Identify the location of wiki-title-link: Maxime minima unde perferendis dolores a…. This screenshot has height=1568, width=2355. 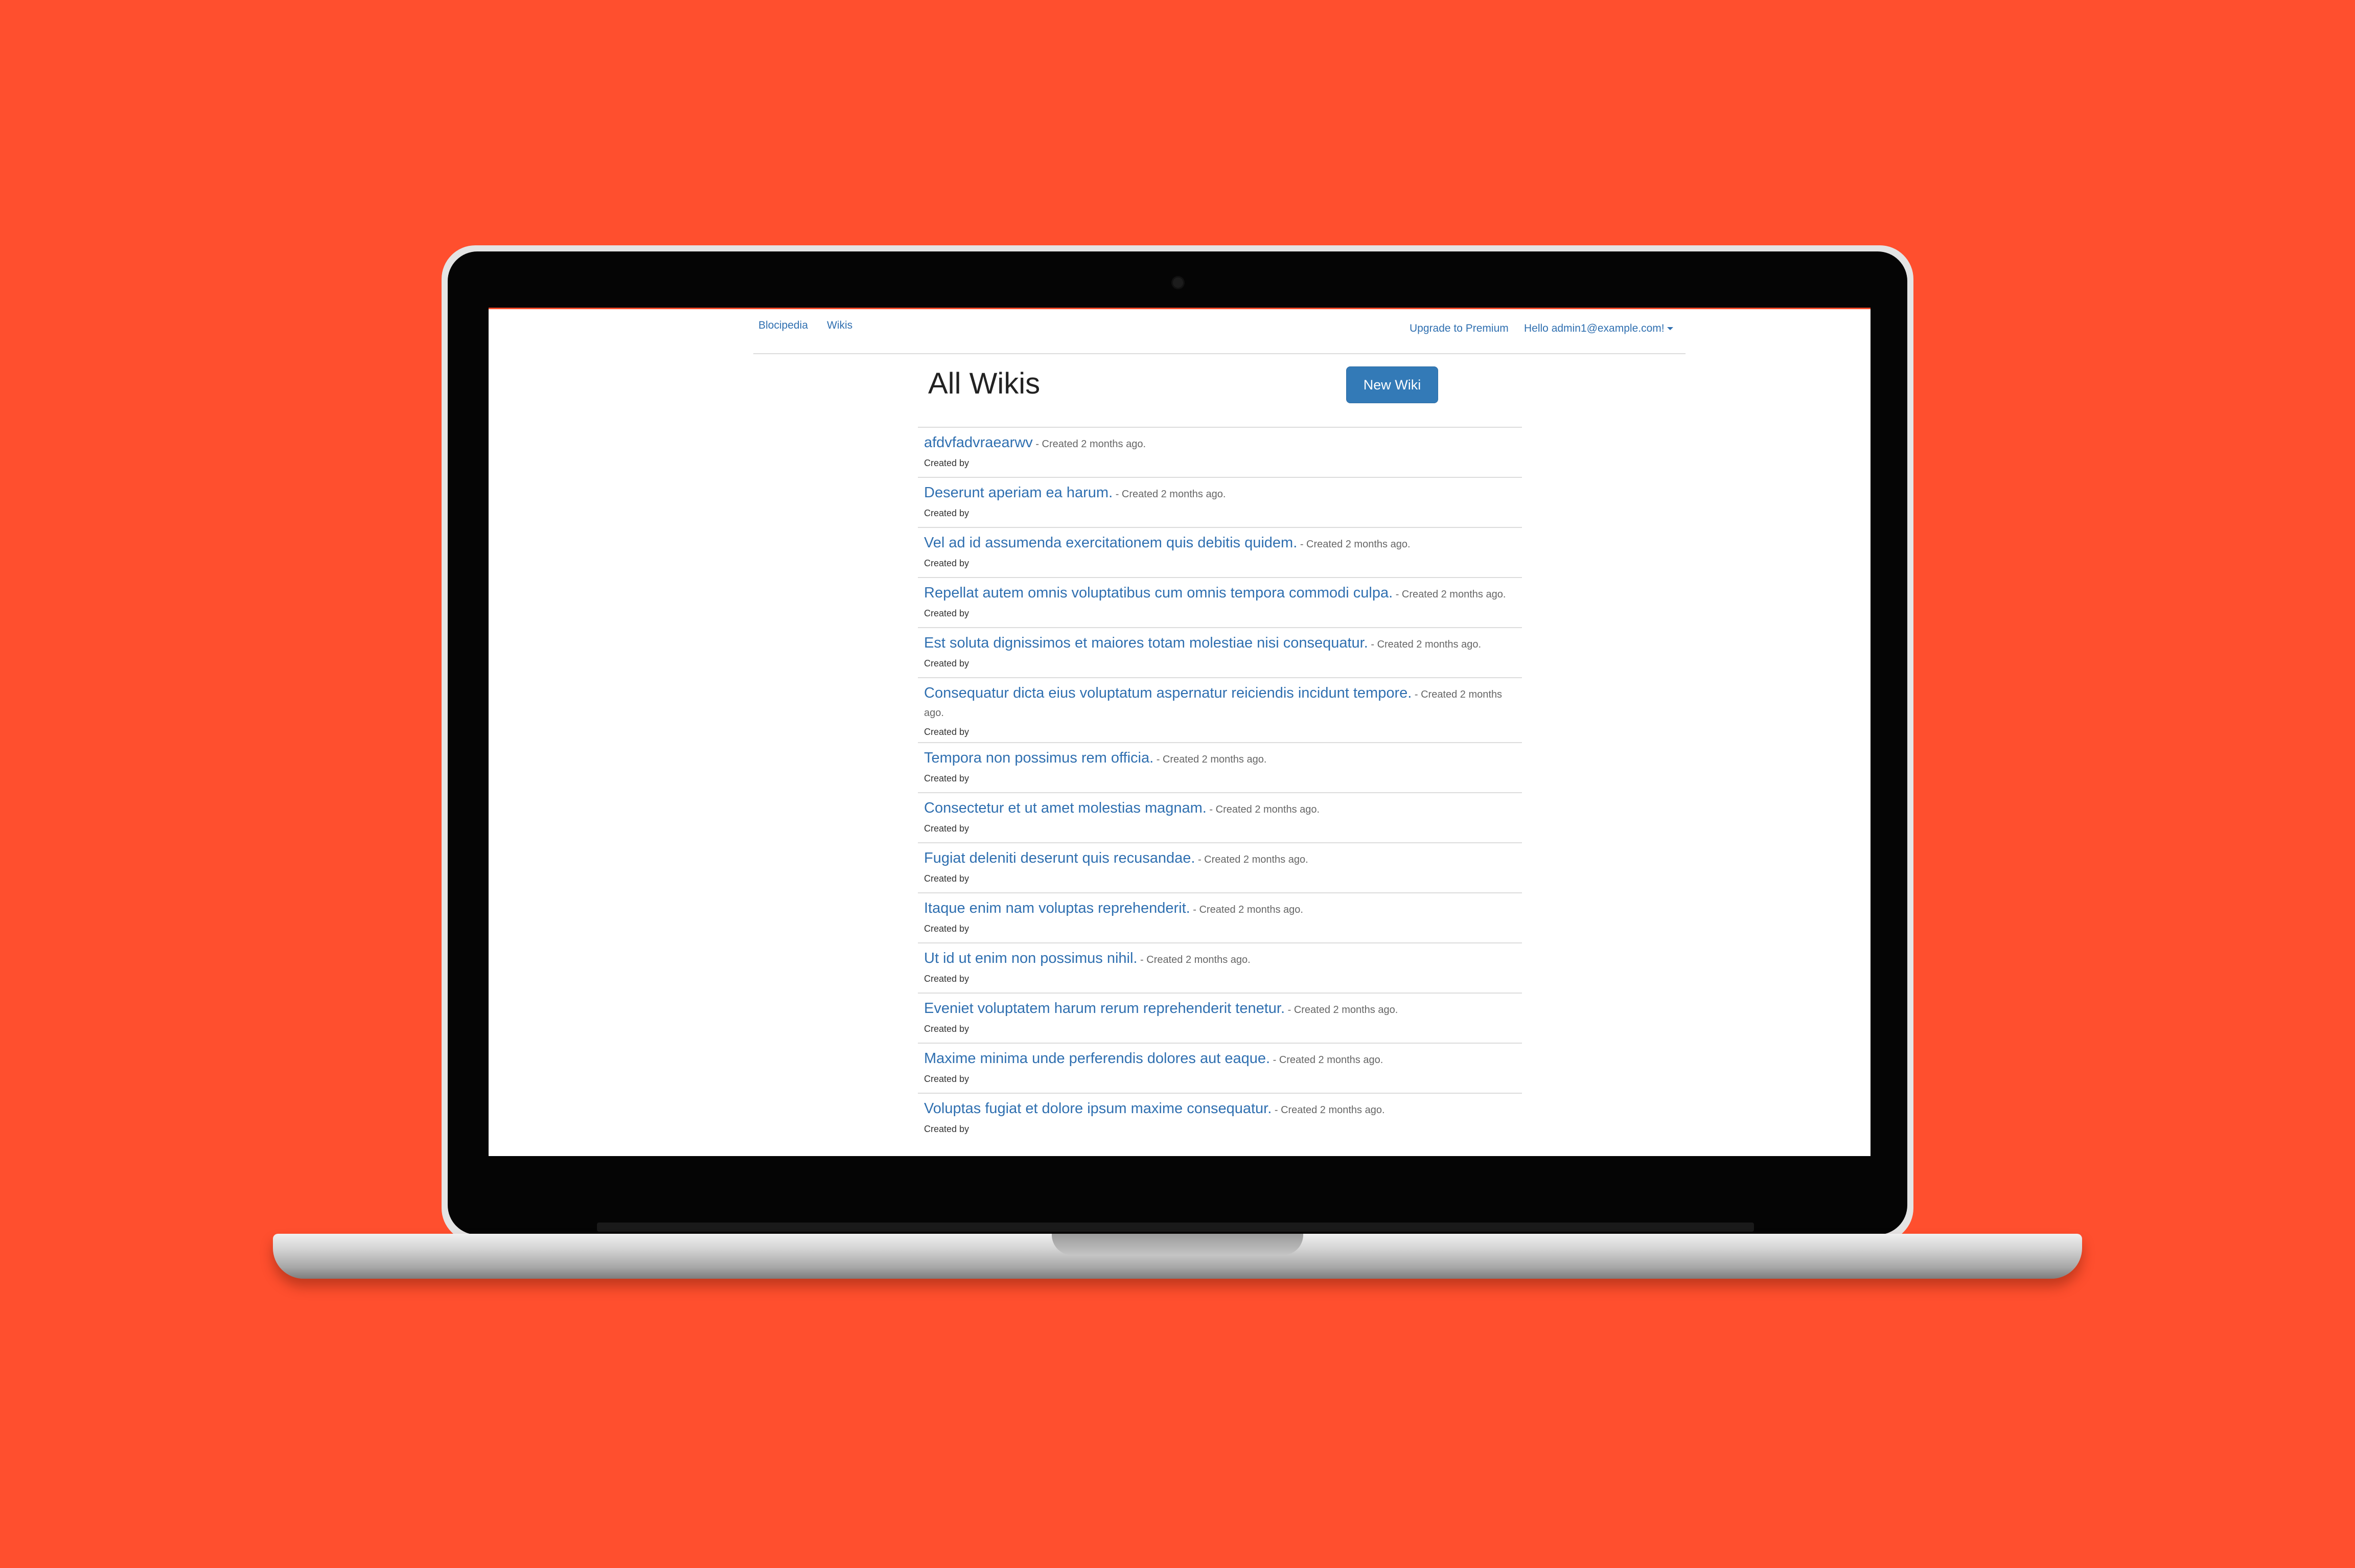
(1097, 1058).